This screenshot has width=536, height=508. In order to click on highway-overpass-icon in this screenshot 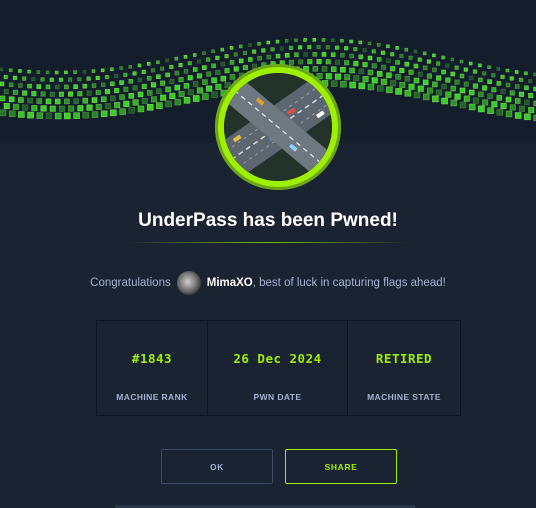, I will do `click(278, 127)`.